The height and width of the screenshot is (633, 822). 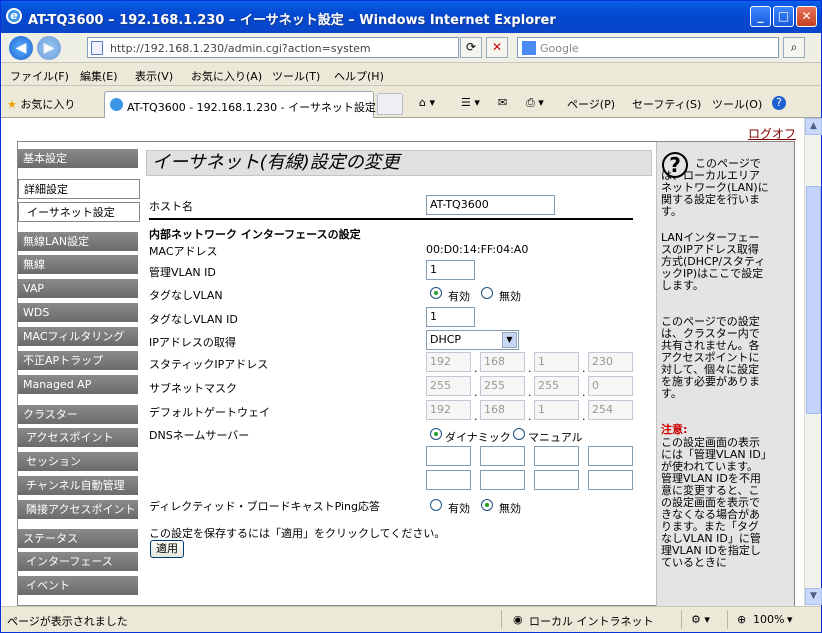 What do you see at coordinates (591, 104) in the screenshot?
I see `page-menu: ページ(P)` at bounding box center [591, 104].